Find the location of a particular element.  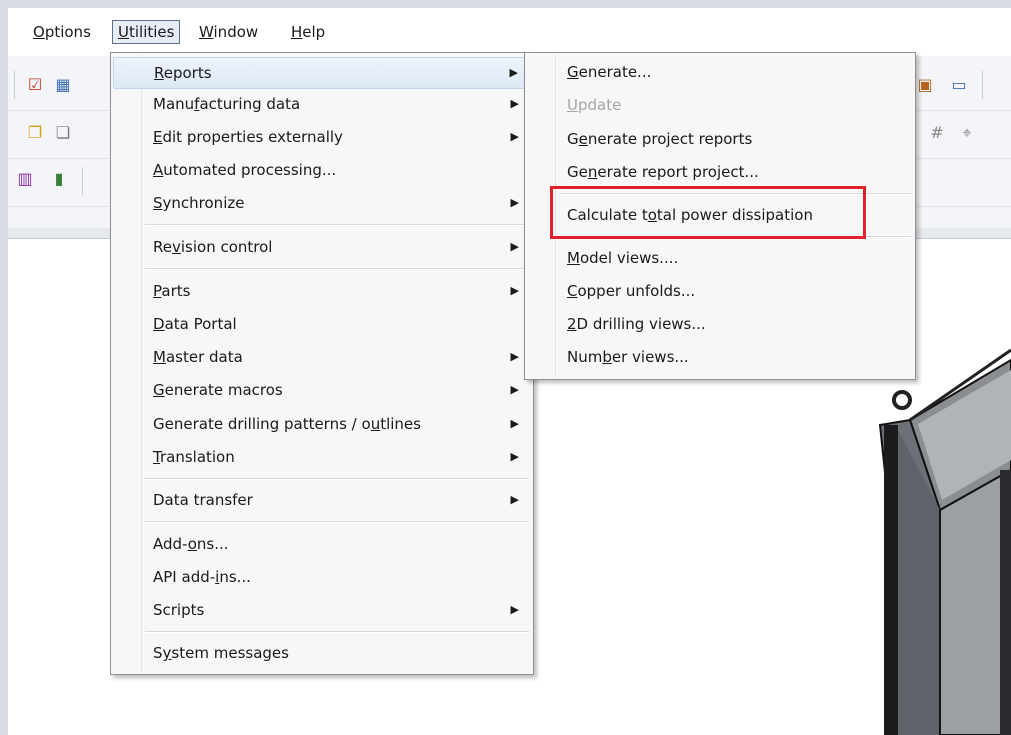

menu-help: Help is located at coordinates (308, 32).